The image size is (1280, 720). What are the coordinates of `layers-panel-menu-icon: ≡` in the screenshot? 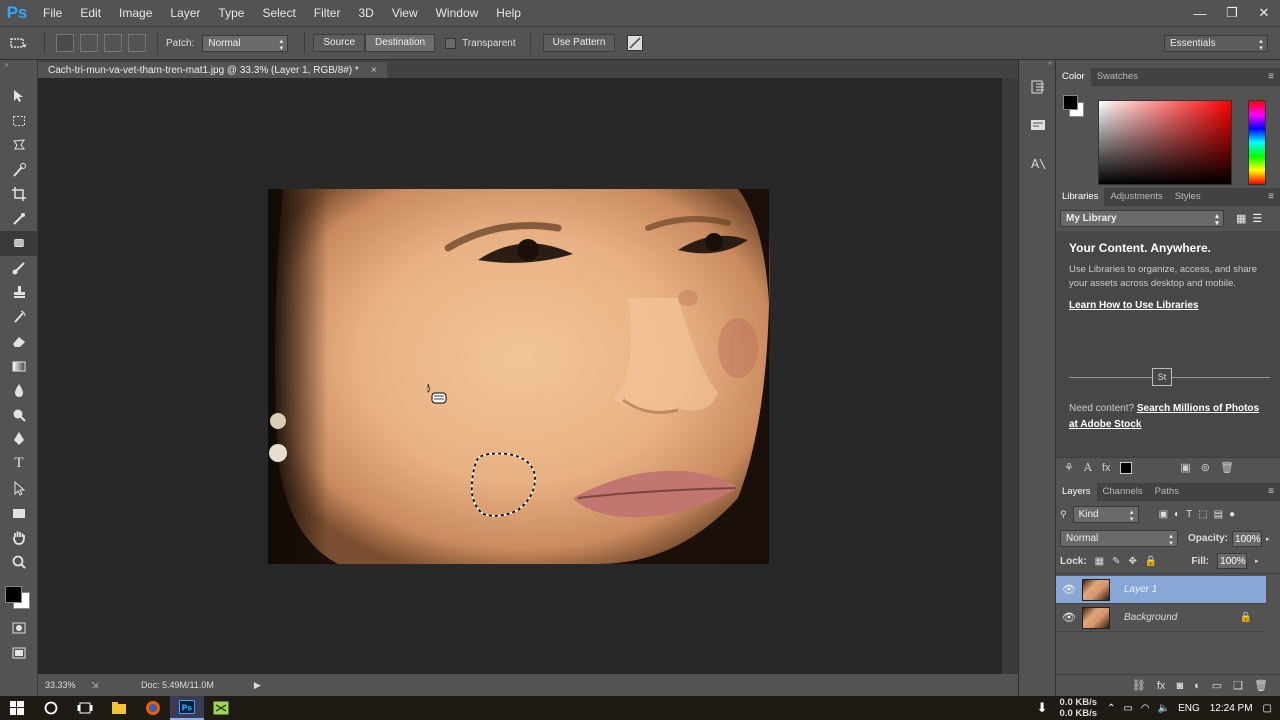 It's located at (1271, 492).